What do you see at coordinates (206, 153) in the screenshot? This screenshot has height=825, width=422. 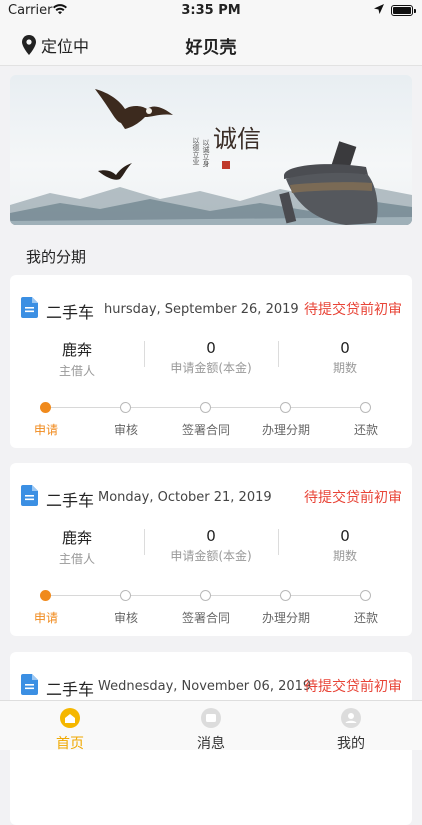 I see `svg-text: 以诚立身` at bounding box center [206, 153].